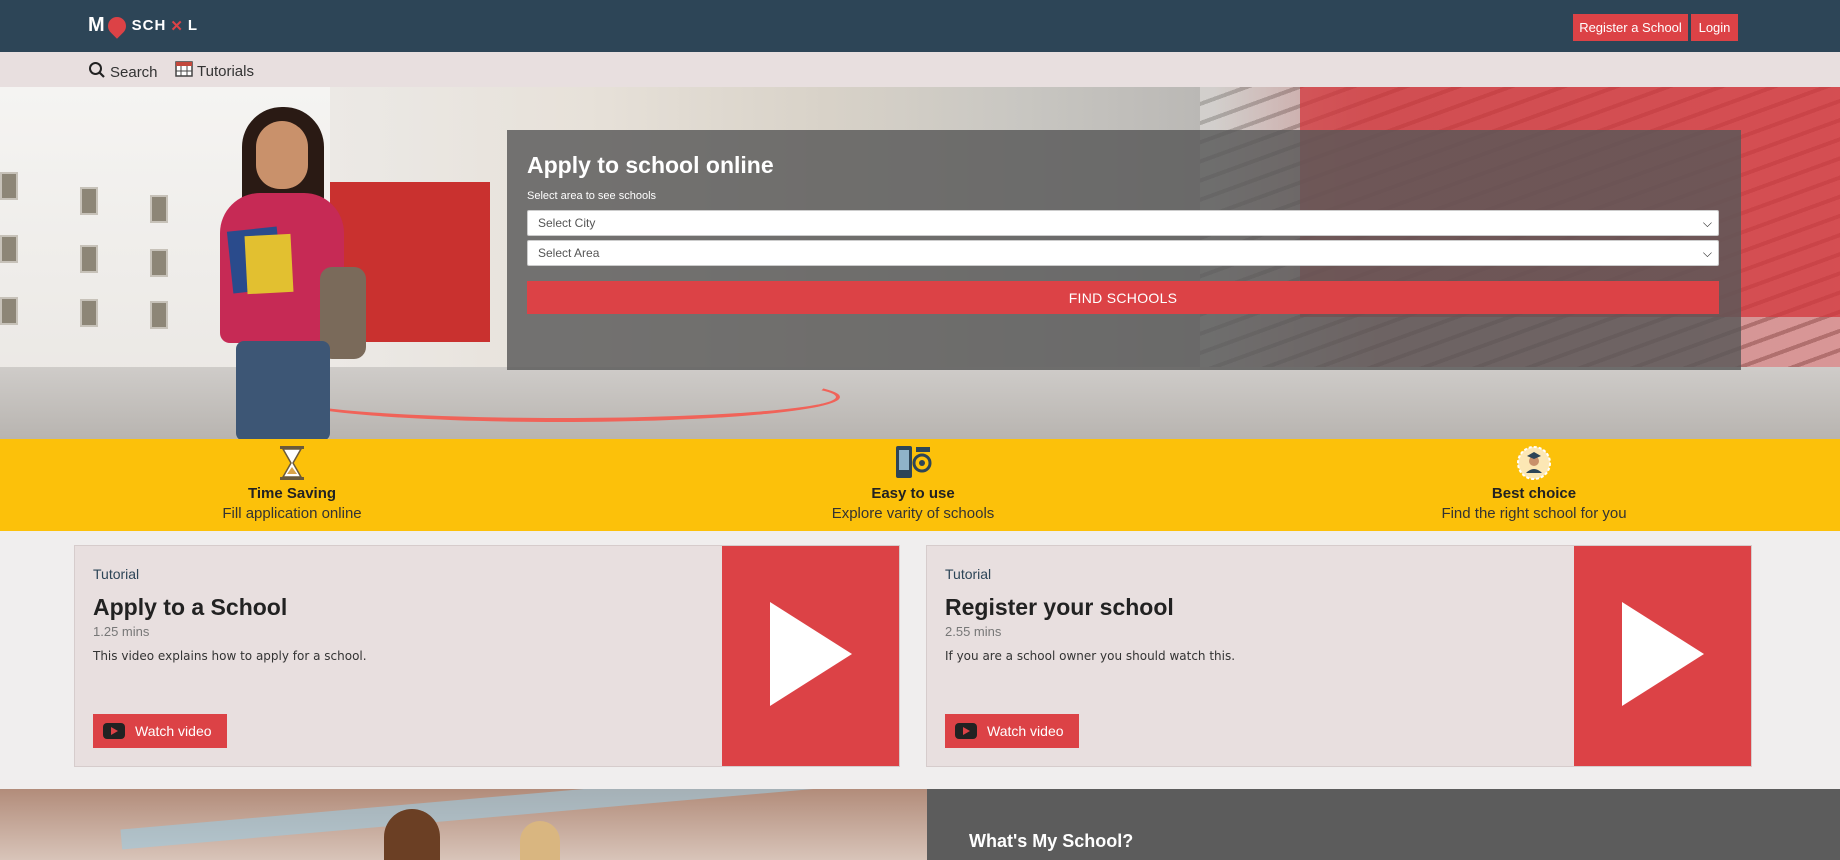 The width and height of the screenshot is (1840, 860). What do you see at coordinates (116, 25) in the screenshot?
I see `map-pin-icon` at bounding box center [116, 25].